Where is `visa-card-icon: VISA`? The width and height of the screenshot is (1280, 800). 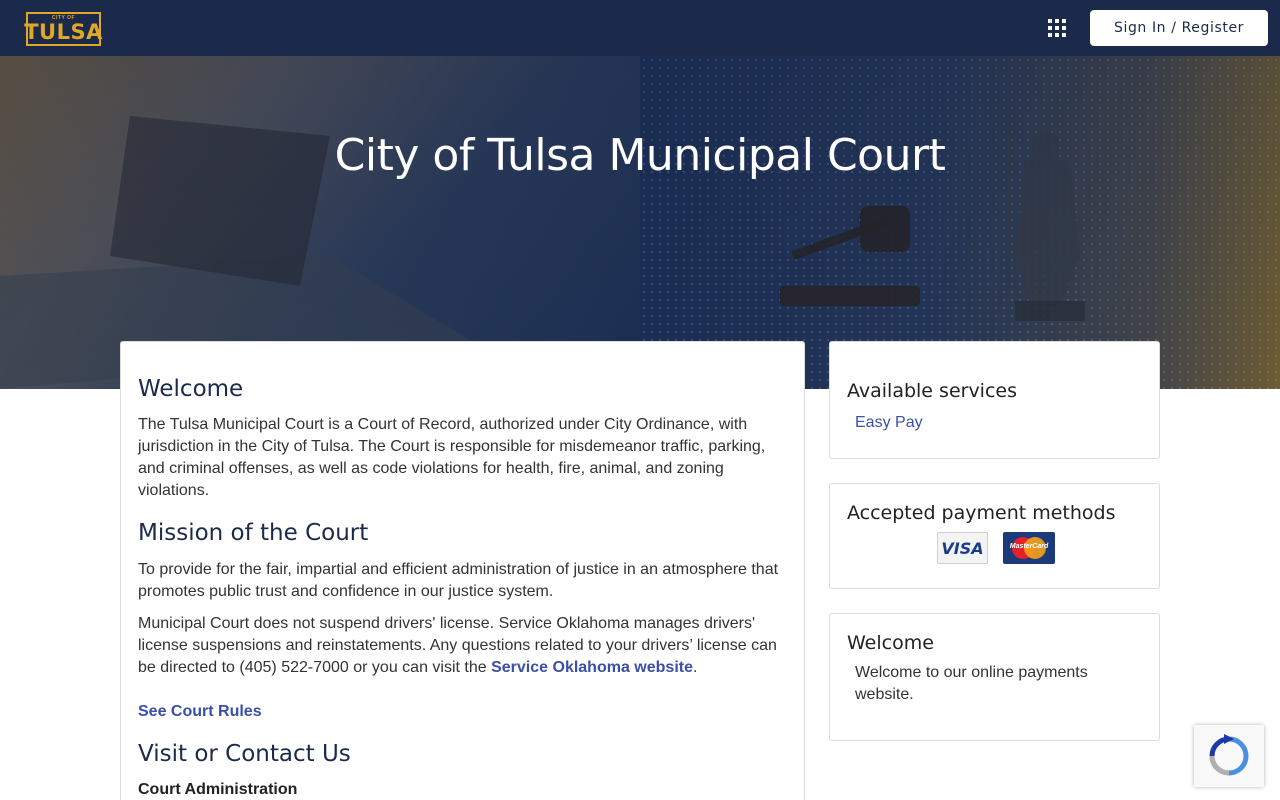 visa-card-icon: VISA is located at coordinates (962, 548).